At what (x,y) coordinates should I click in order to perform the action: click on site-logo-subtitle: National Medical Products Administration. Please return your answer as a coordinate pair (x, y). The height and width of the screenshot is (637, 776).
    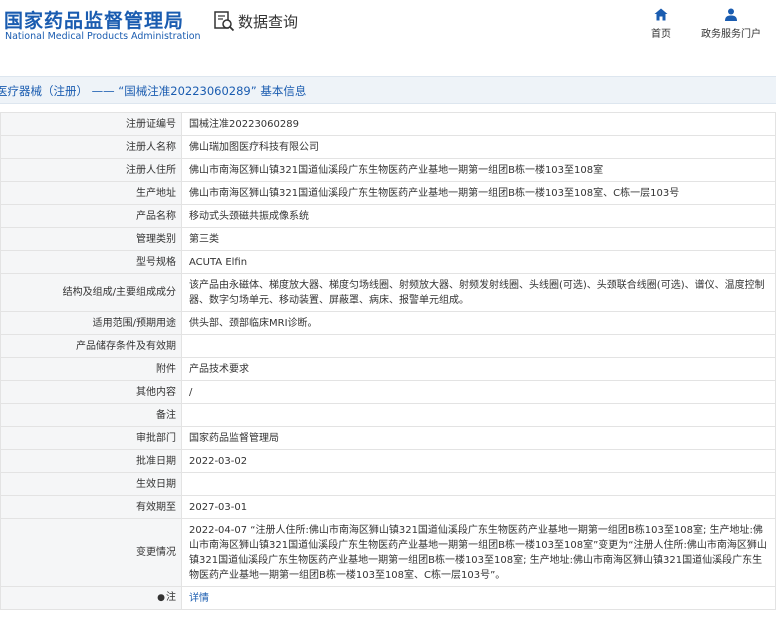
    Looking at the image, I should click on (103, 36).